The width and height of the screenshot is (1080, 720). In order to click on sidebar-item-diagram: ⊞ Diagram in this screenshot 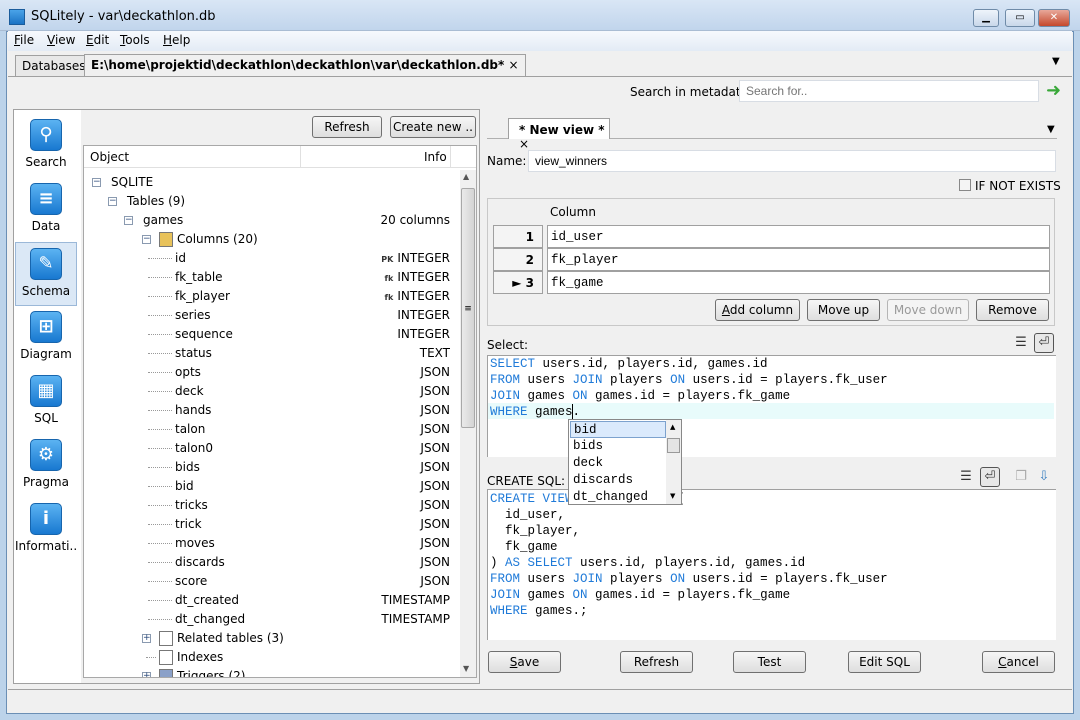, I will do `click(46, 338)`.